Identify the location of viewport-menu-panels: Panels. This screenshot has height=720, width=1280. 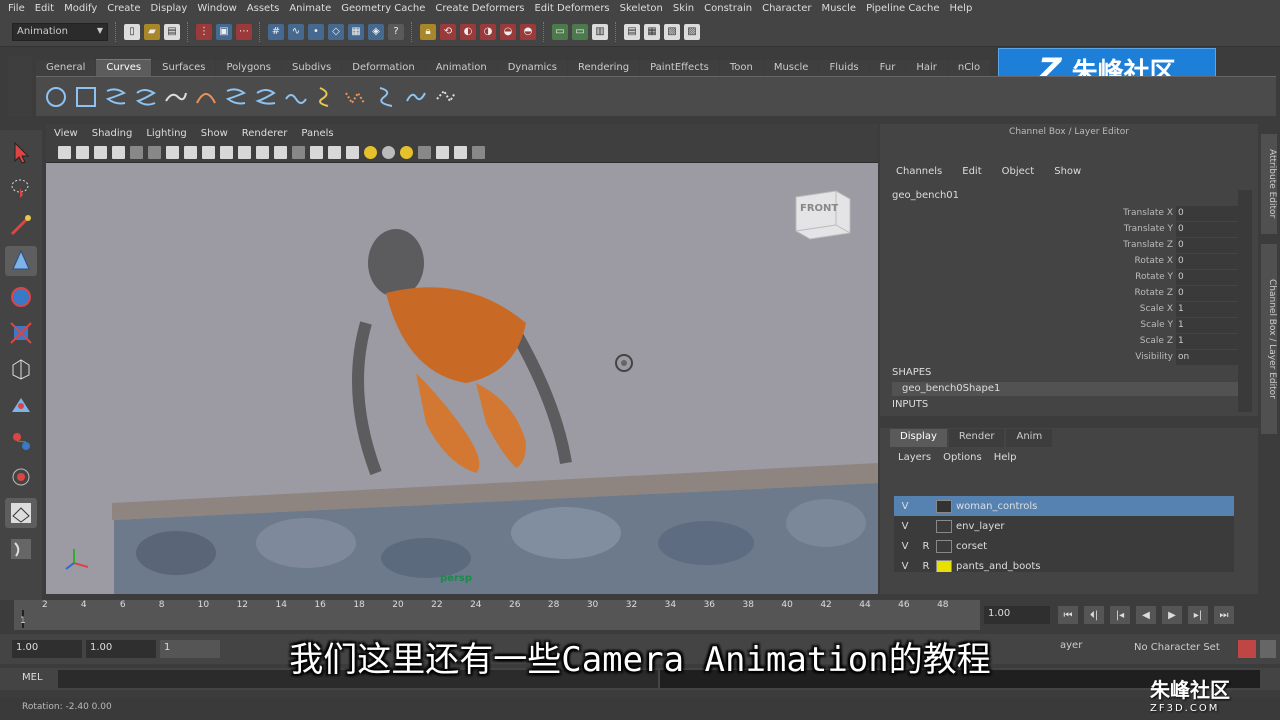
(324, 133).